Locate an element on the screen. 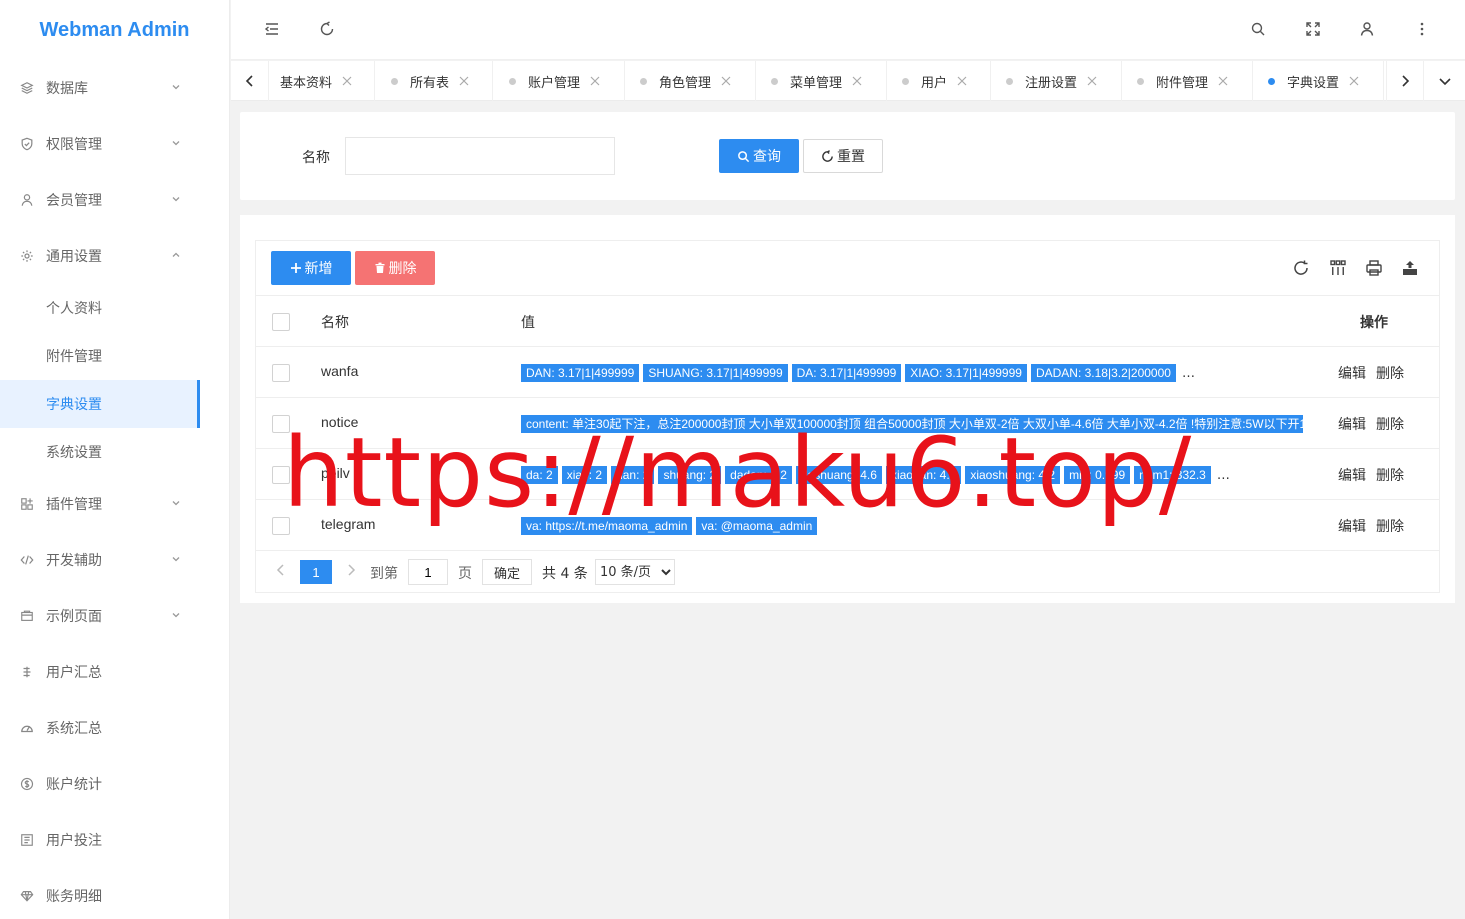 Image resolution: width=1465 pixels, height=919 pixels. export-icon is located at coordinates (1410, 268).